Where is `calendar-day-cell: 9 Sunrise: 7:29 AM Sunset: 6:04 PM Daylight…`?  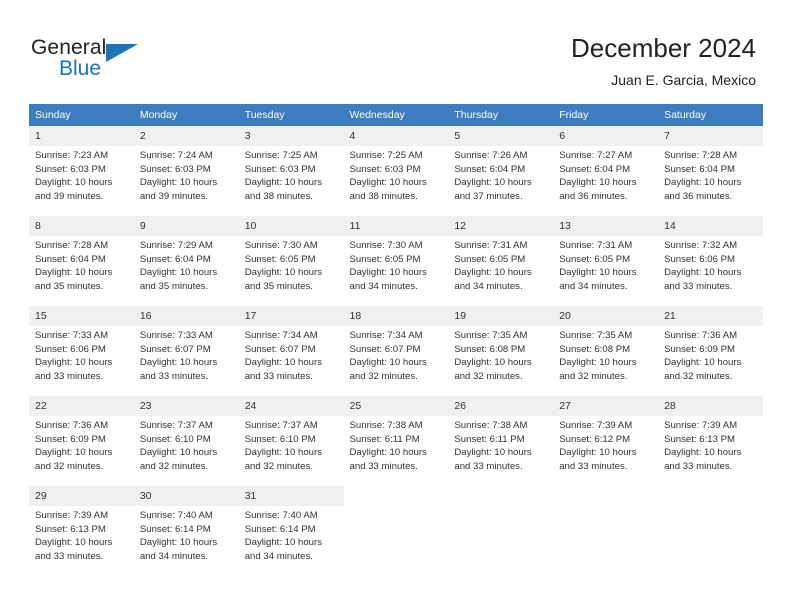 calendar-day-cell: 9 Sunrise: 7:29 AM Sunset: 6:04 PM Daylight… is located at coordinates (186, 258).